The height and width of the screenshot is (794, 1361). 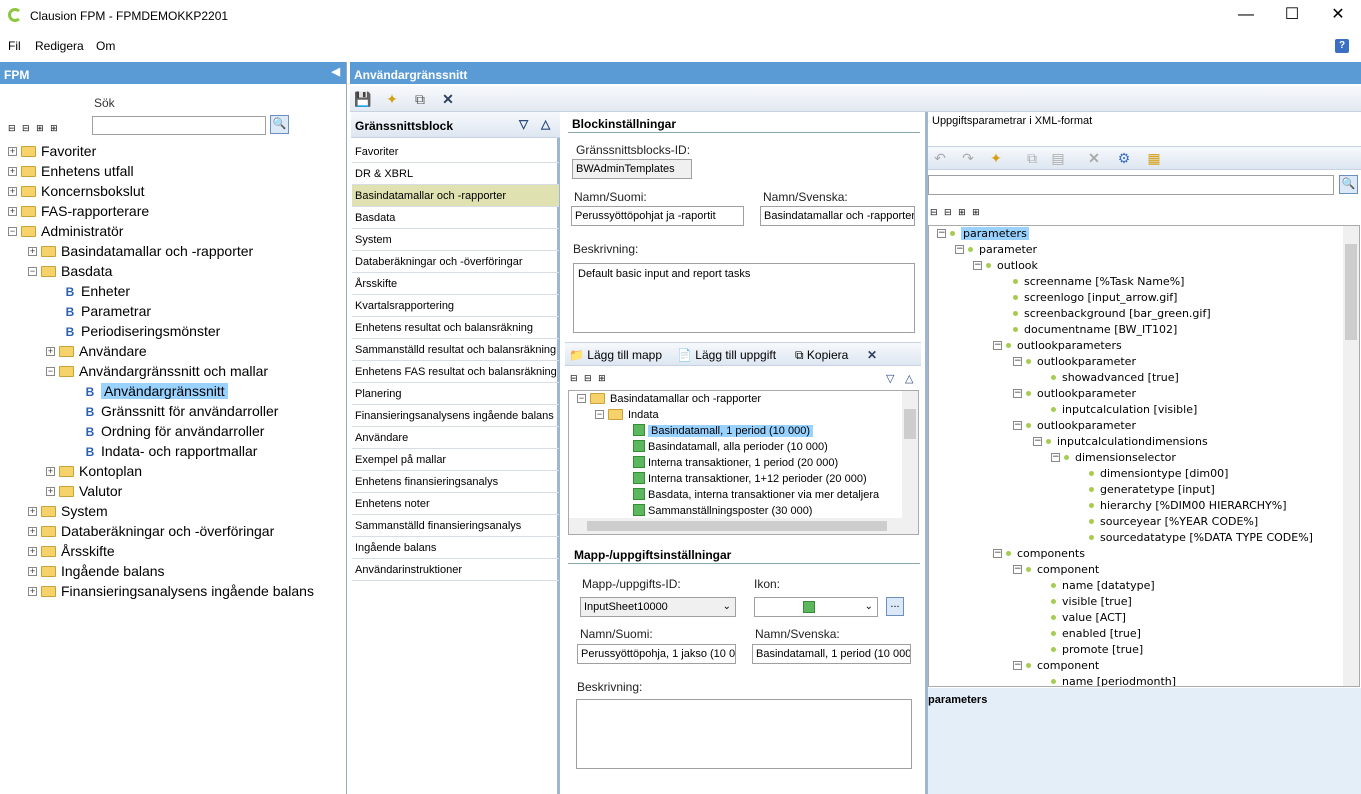 What do you see at coordinates (996, 158) in the screenshot?
I see `add-node-icon: ✦` at bounding box center [996, 158].